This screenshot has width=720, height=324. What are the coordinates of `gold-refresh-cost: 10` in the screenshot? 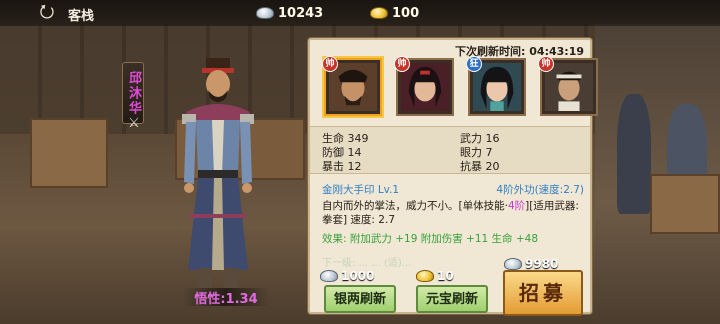 It's located at (435, 276).